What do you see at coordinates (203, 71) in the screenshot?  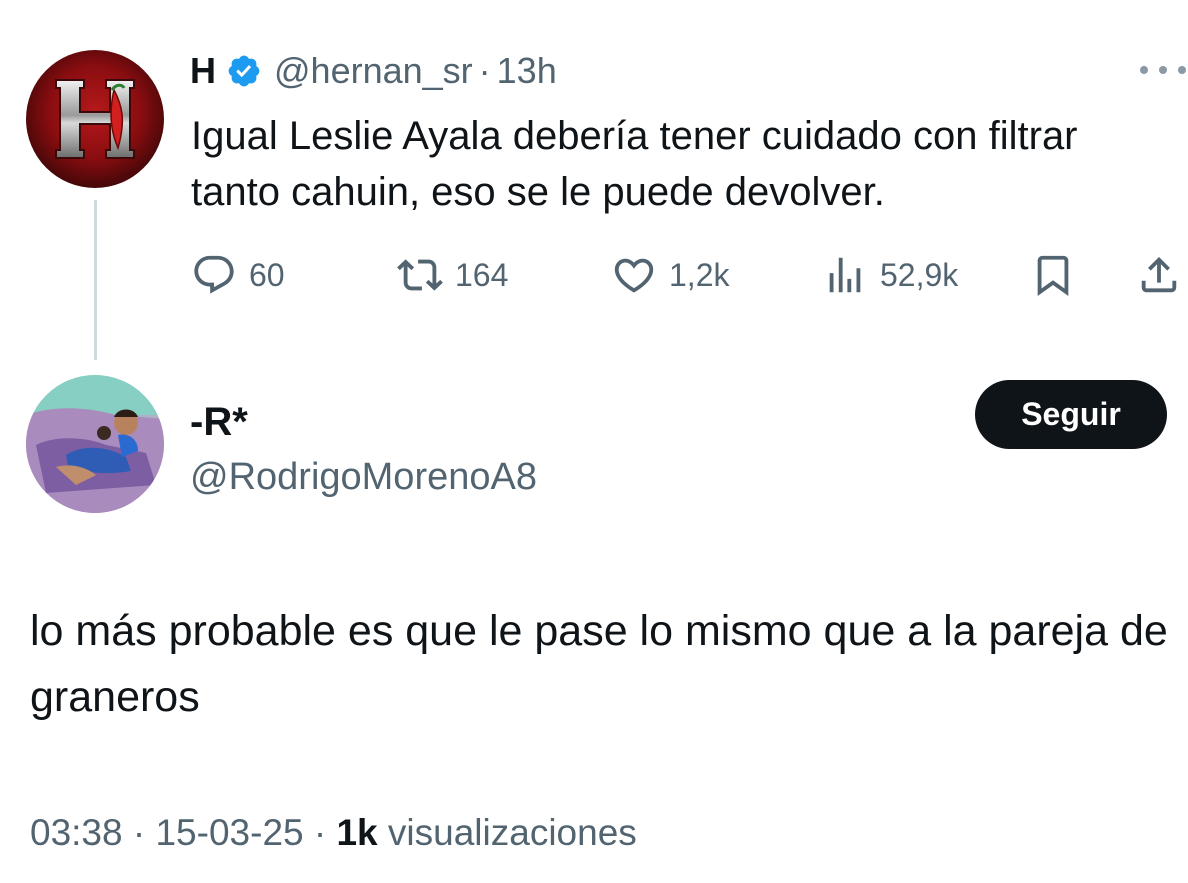 I see `author-name: H` at bounding box center [203, 71].